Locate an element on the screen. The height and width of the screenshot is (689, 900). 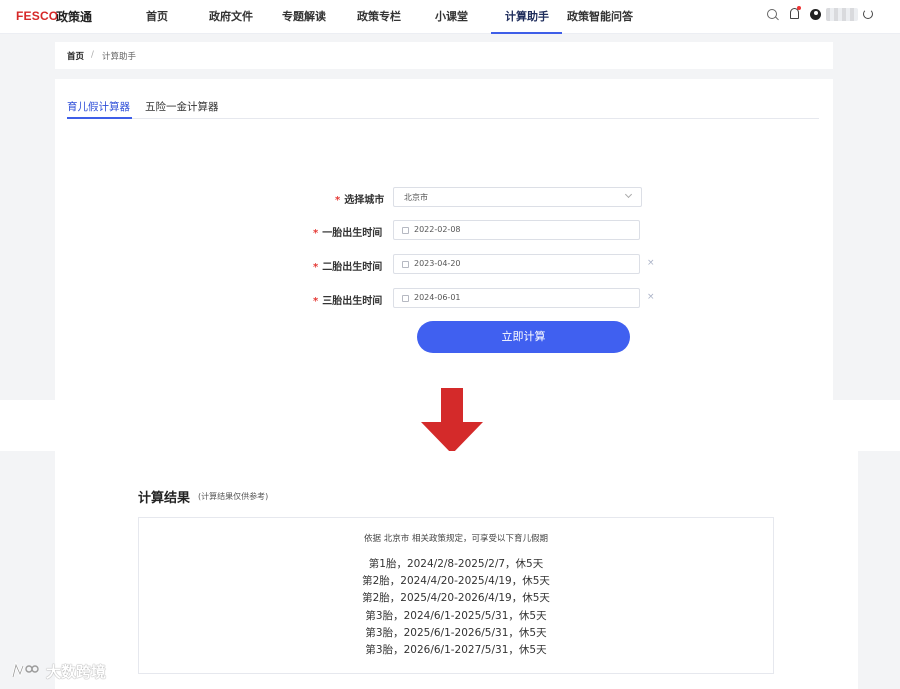
arrow-down-icon is located at coordinates (452, 421).